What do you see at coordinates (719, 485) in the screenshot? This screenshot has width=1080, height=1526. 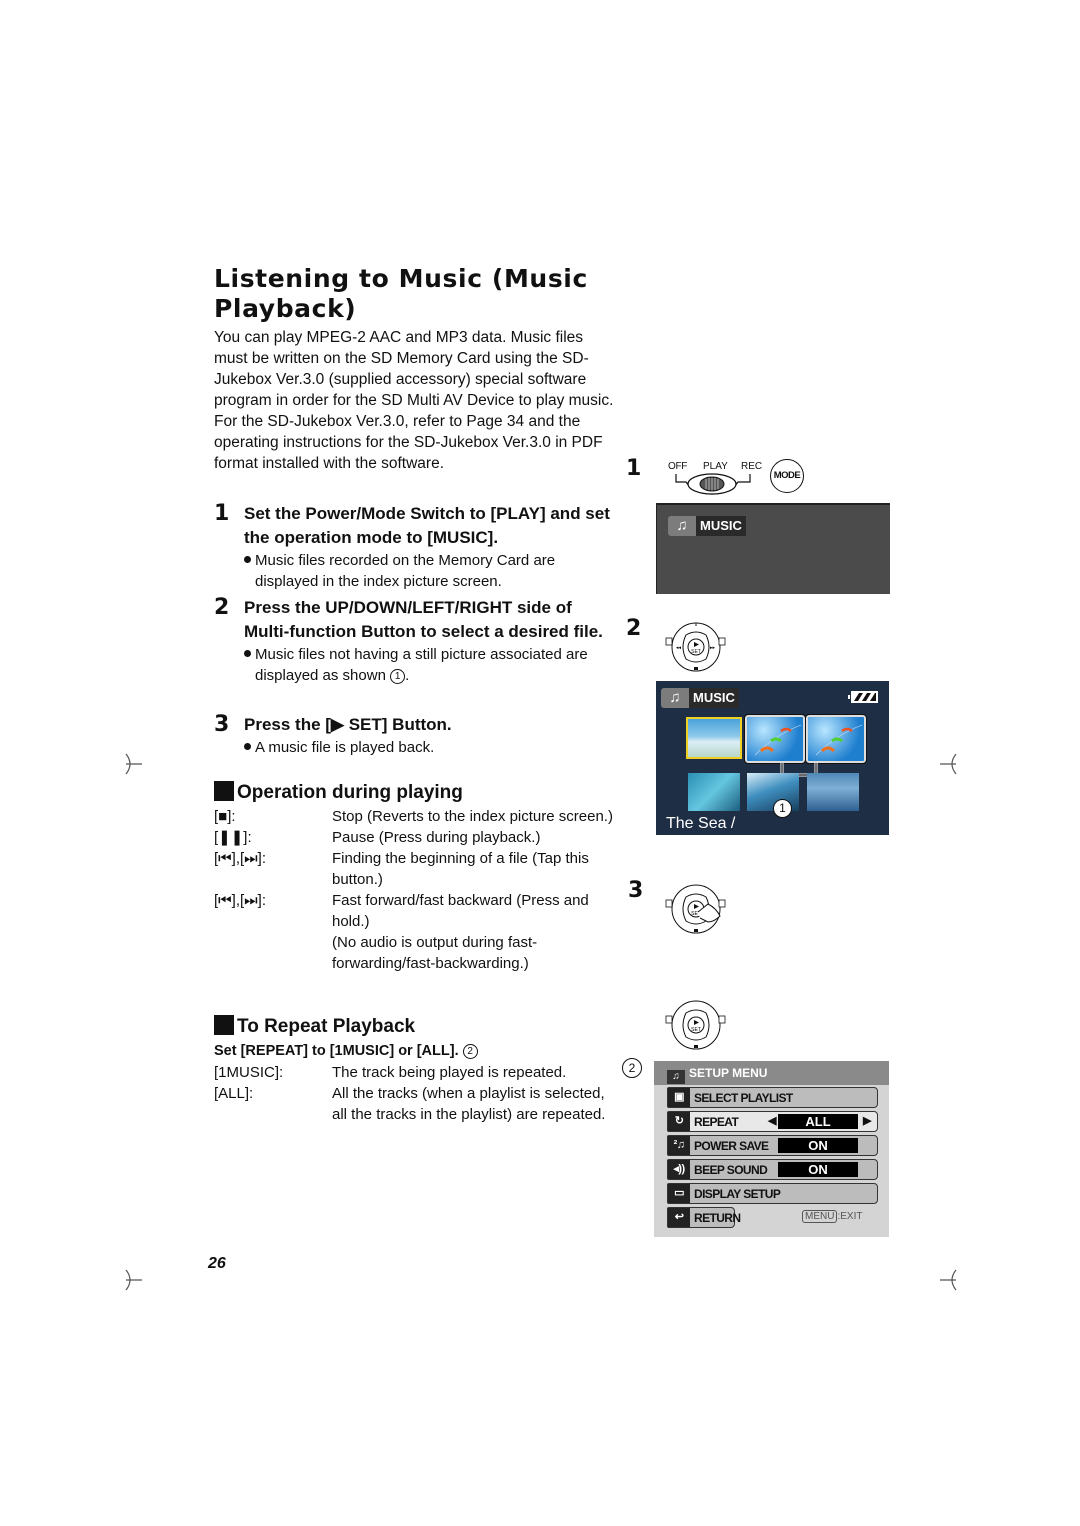 I see `power-mode-switch-icon` at bounding box center [719, 485].